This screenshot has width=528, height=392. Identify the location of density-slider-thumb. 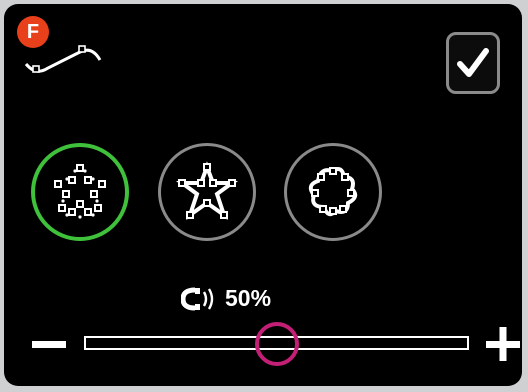
(276, 344).